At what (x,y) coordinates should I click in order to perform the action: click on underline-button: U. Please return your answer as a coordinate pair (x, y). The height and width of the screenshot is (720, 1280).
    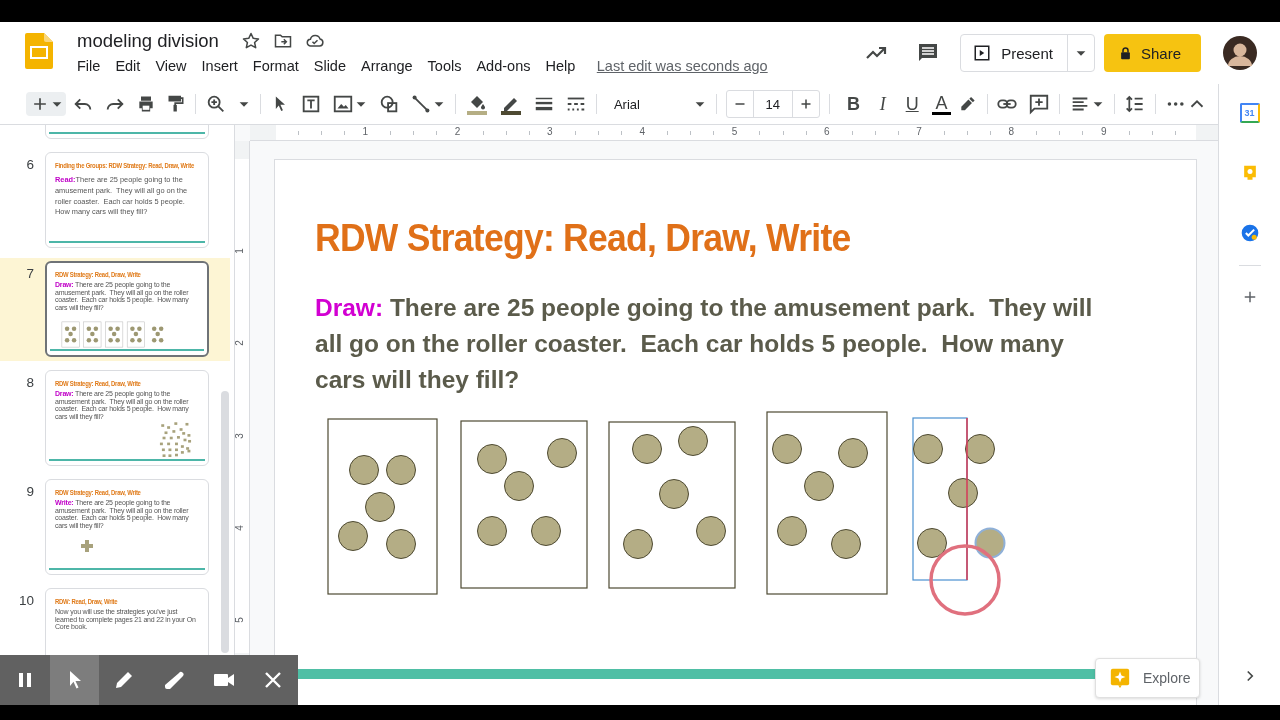
    Looking at the image, I should click on (912, 104).